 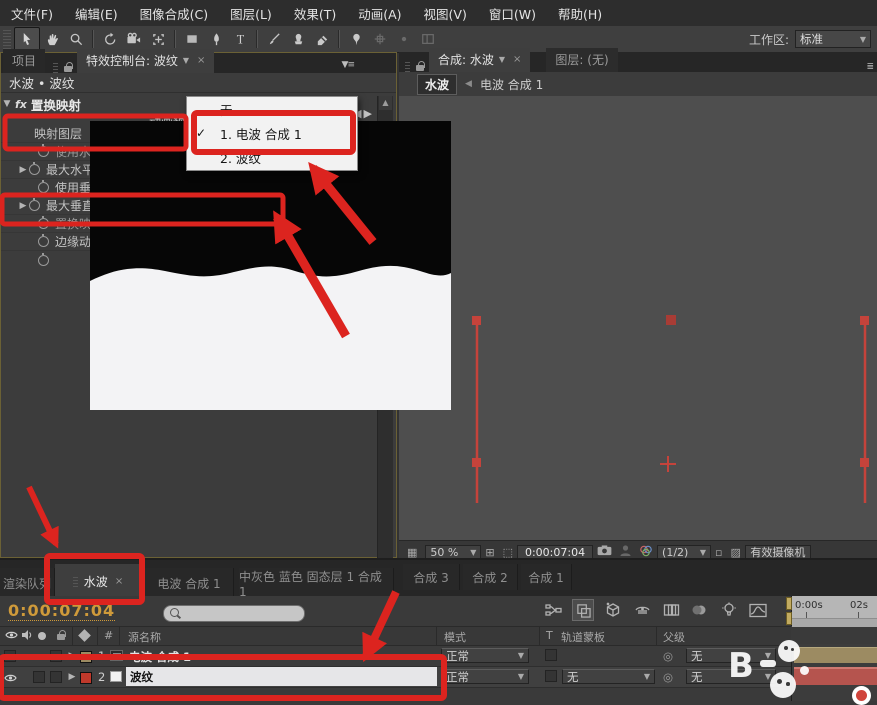 I want to click on draft-3d-icon, so click(x=613, y=610).